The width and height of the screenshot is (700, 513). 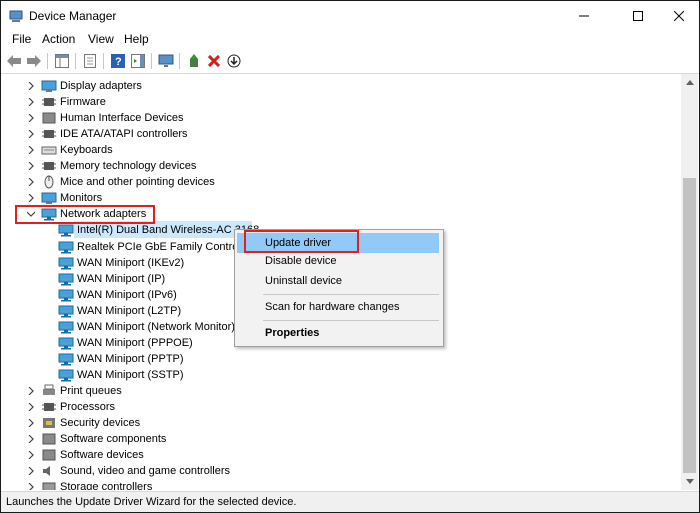 What do you see at coordinates (81, 198) in the screenshot?
I see `tree-category-label: Monitors` at bounding box center [81, 198].